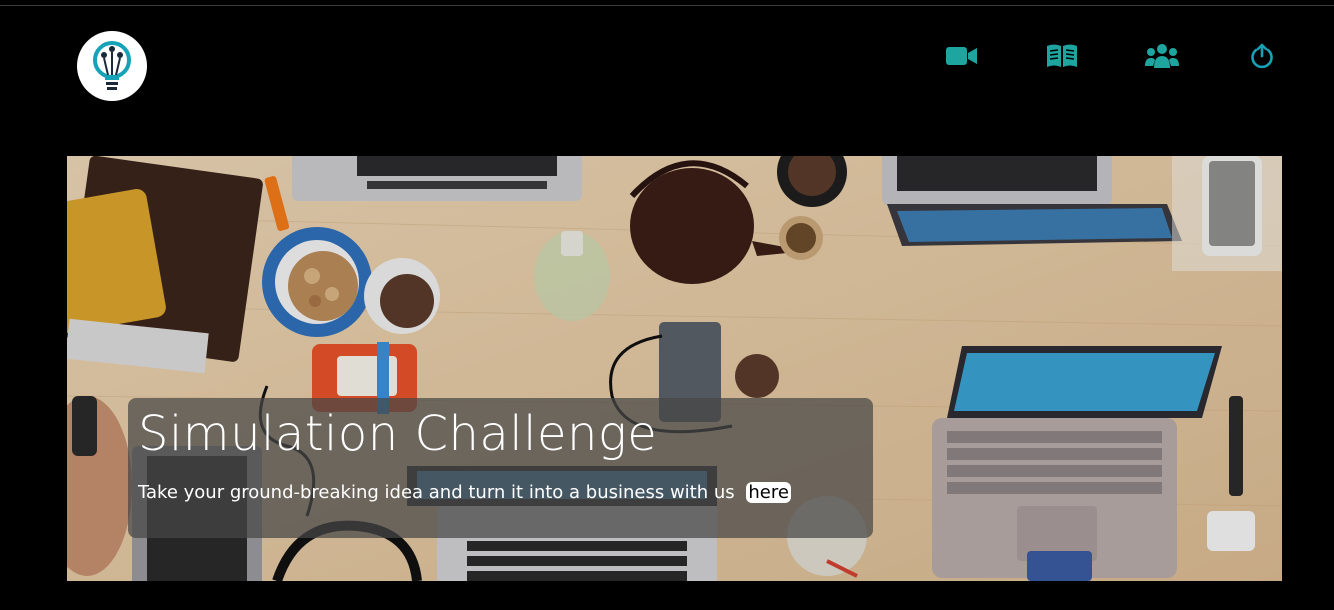 The height and width of the screenshot is (610, 1334). What do you see at coordinates (768, 492) in the screenshot?
I see `here-link: here` at bounding box center [768, 492].